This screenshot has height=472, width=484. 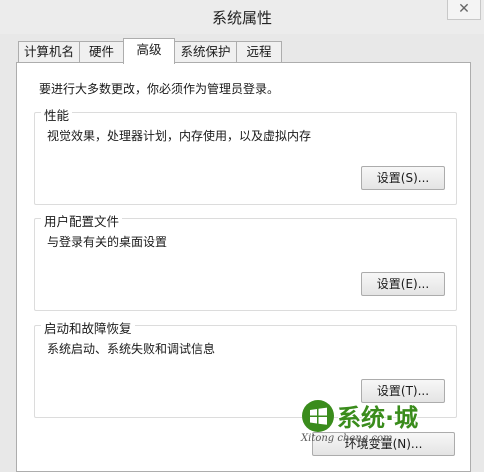 What do you see at coordinates (259, 51) in the screenshot?
I see `tab-remote: 远程` at bounding box center [259, 51].